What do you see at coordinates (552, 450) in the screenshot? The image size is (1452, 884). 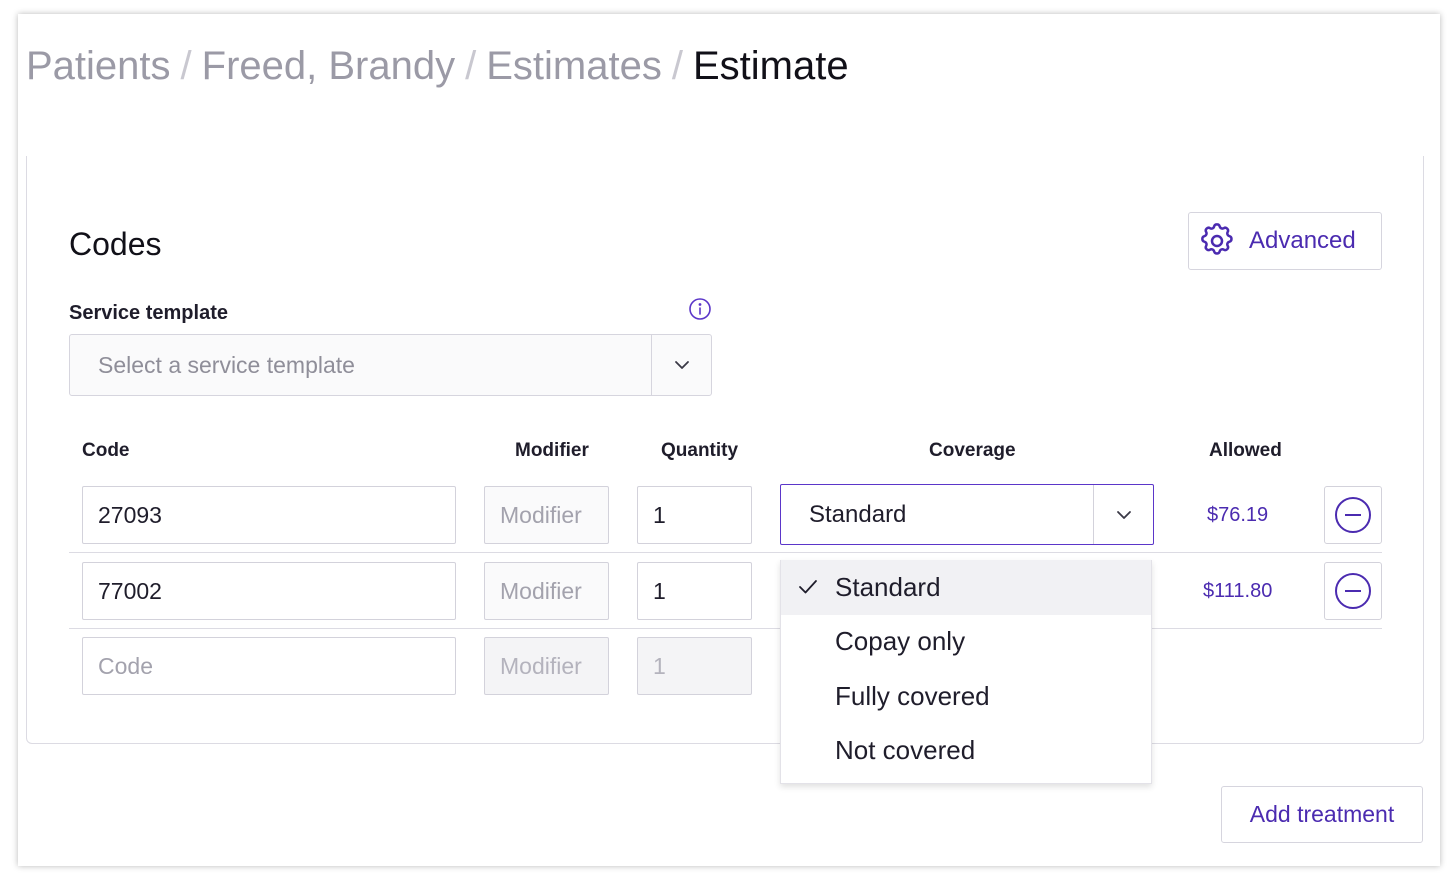 I see `column-header-modifier: Modifier` at bounding box center [552, 450].